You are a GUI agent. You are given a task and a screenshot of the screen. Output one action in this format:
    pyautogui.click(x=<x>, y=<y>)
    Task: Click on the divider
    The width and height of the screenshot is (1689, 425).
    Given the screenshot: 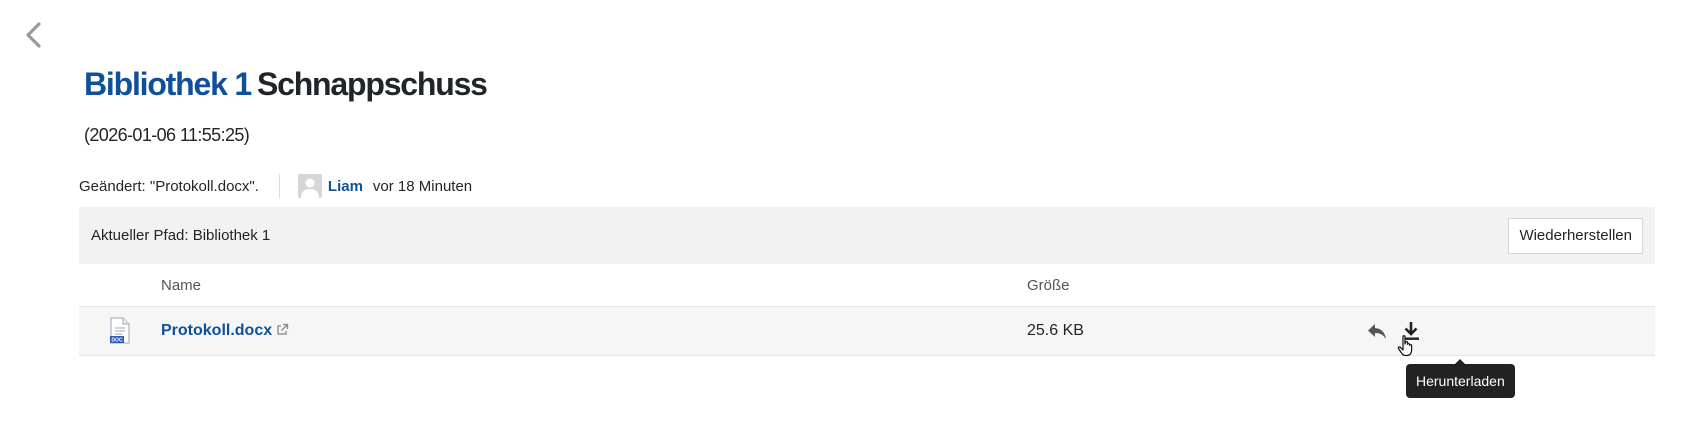 What is the action you would take?
    pyautogui.click(x=279, y=186)
    